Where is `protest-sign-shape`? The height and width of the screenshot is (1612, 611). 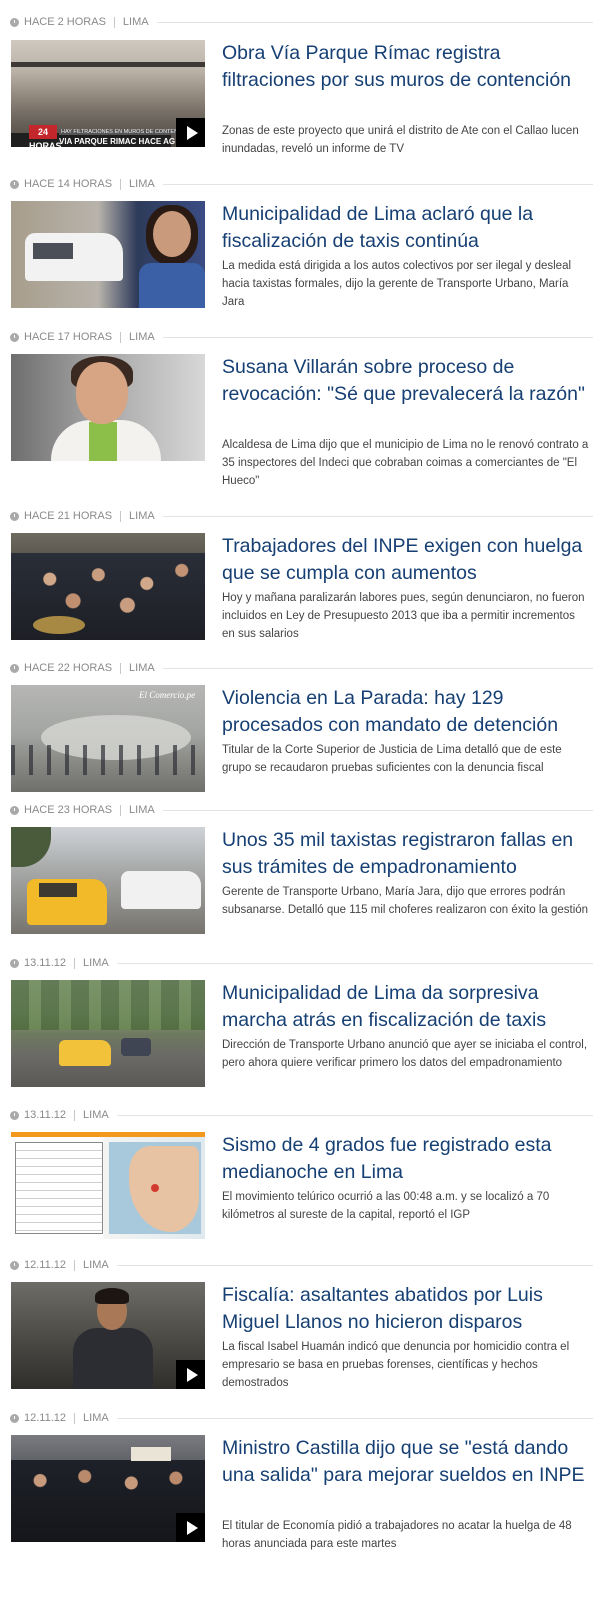 protest-sign-shape is located at coordinates (151, 1454).